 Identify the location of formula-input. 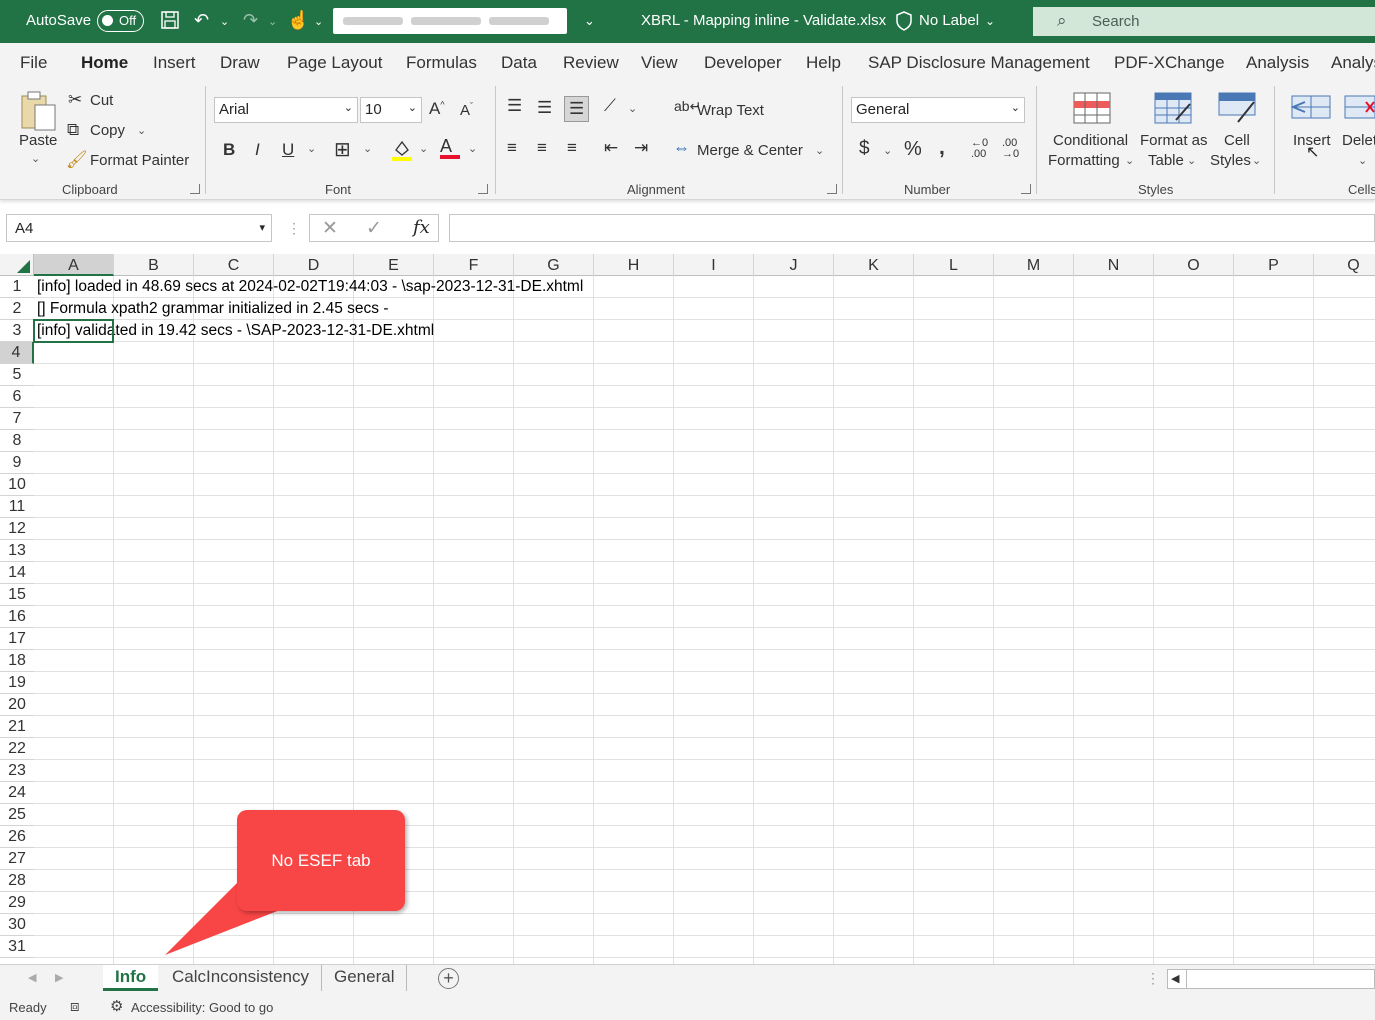
(912, 228).